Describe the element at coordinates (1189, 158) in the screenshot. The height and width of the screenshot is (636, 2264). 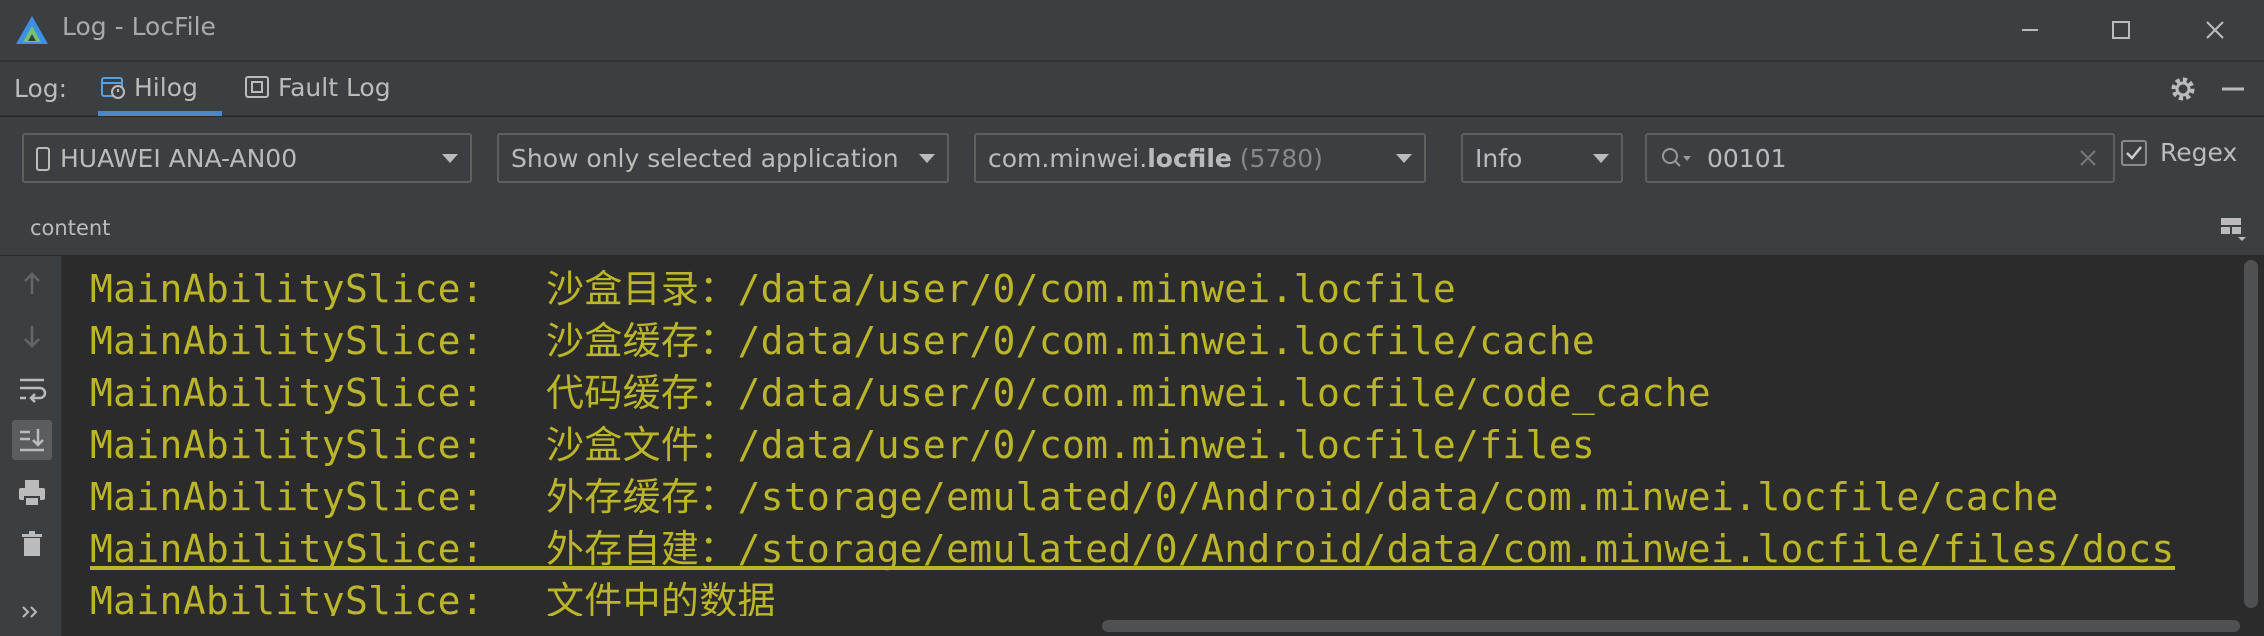
I see `process-name: locfile` at that location.